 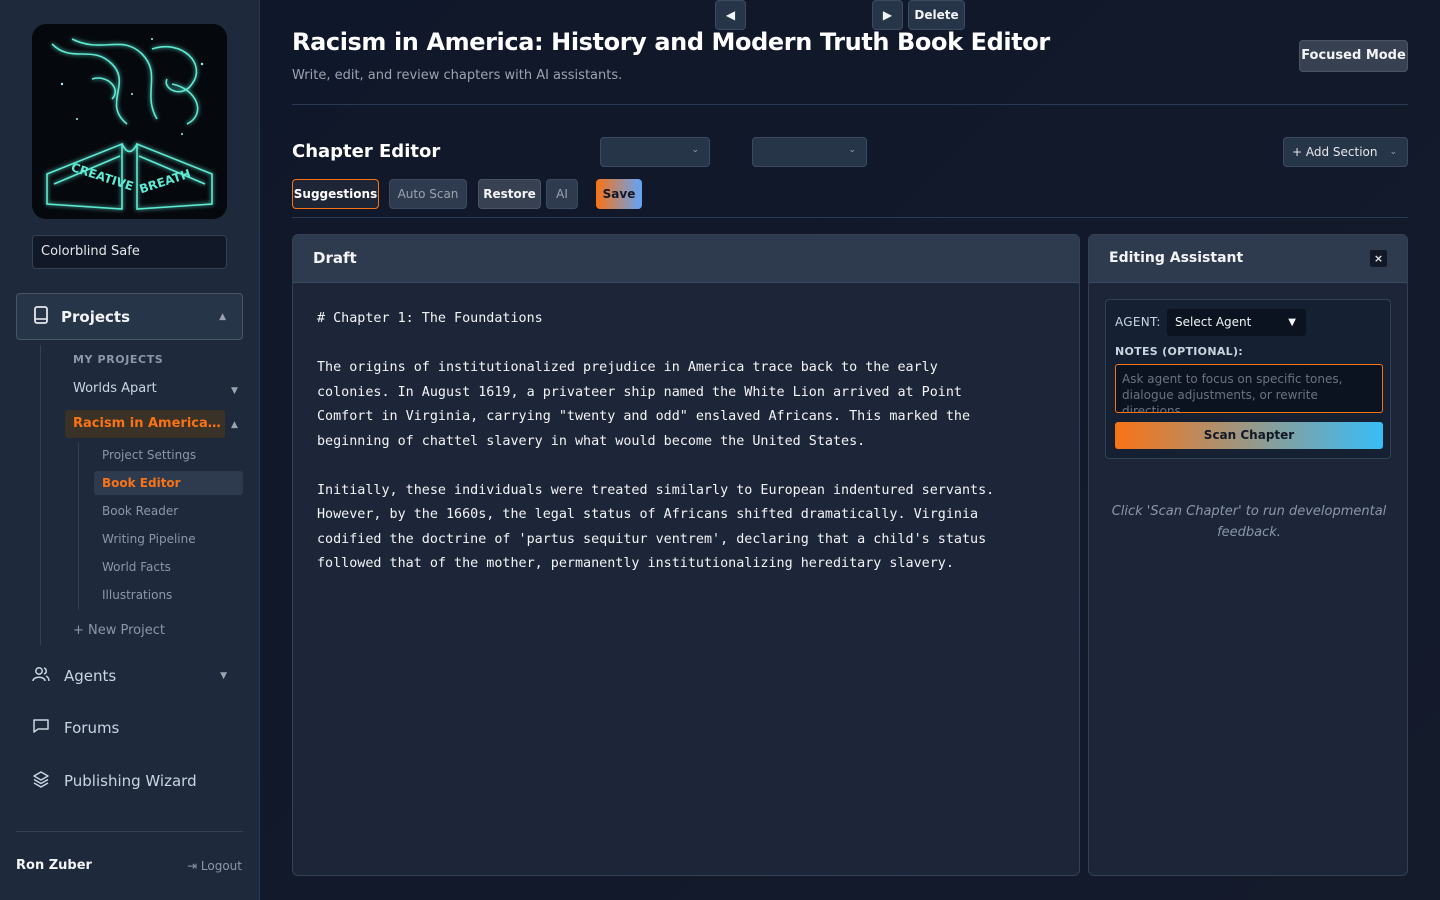 I want to click on close-icon: ×, so click(x=1378, y=258).